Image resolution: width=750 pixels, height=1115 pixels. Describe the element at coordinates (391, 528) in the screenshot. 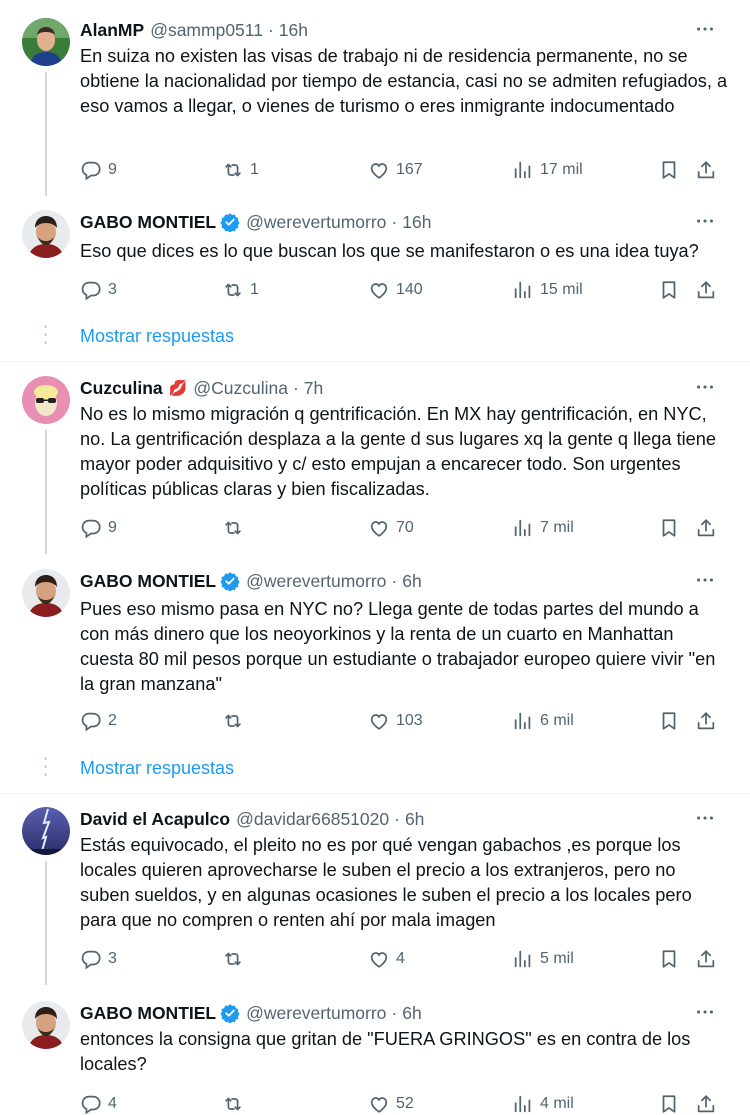

I see `like-button: 70` at that location.